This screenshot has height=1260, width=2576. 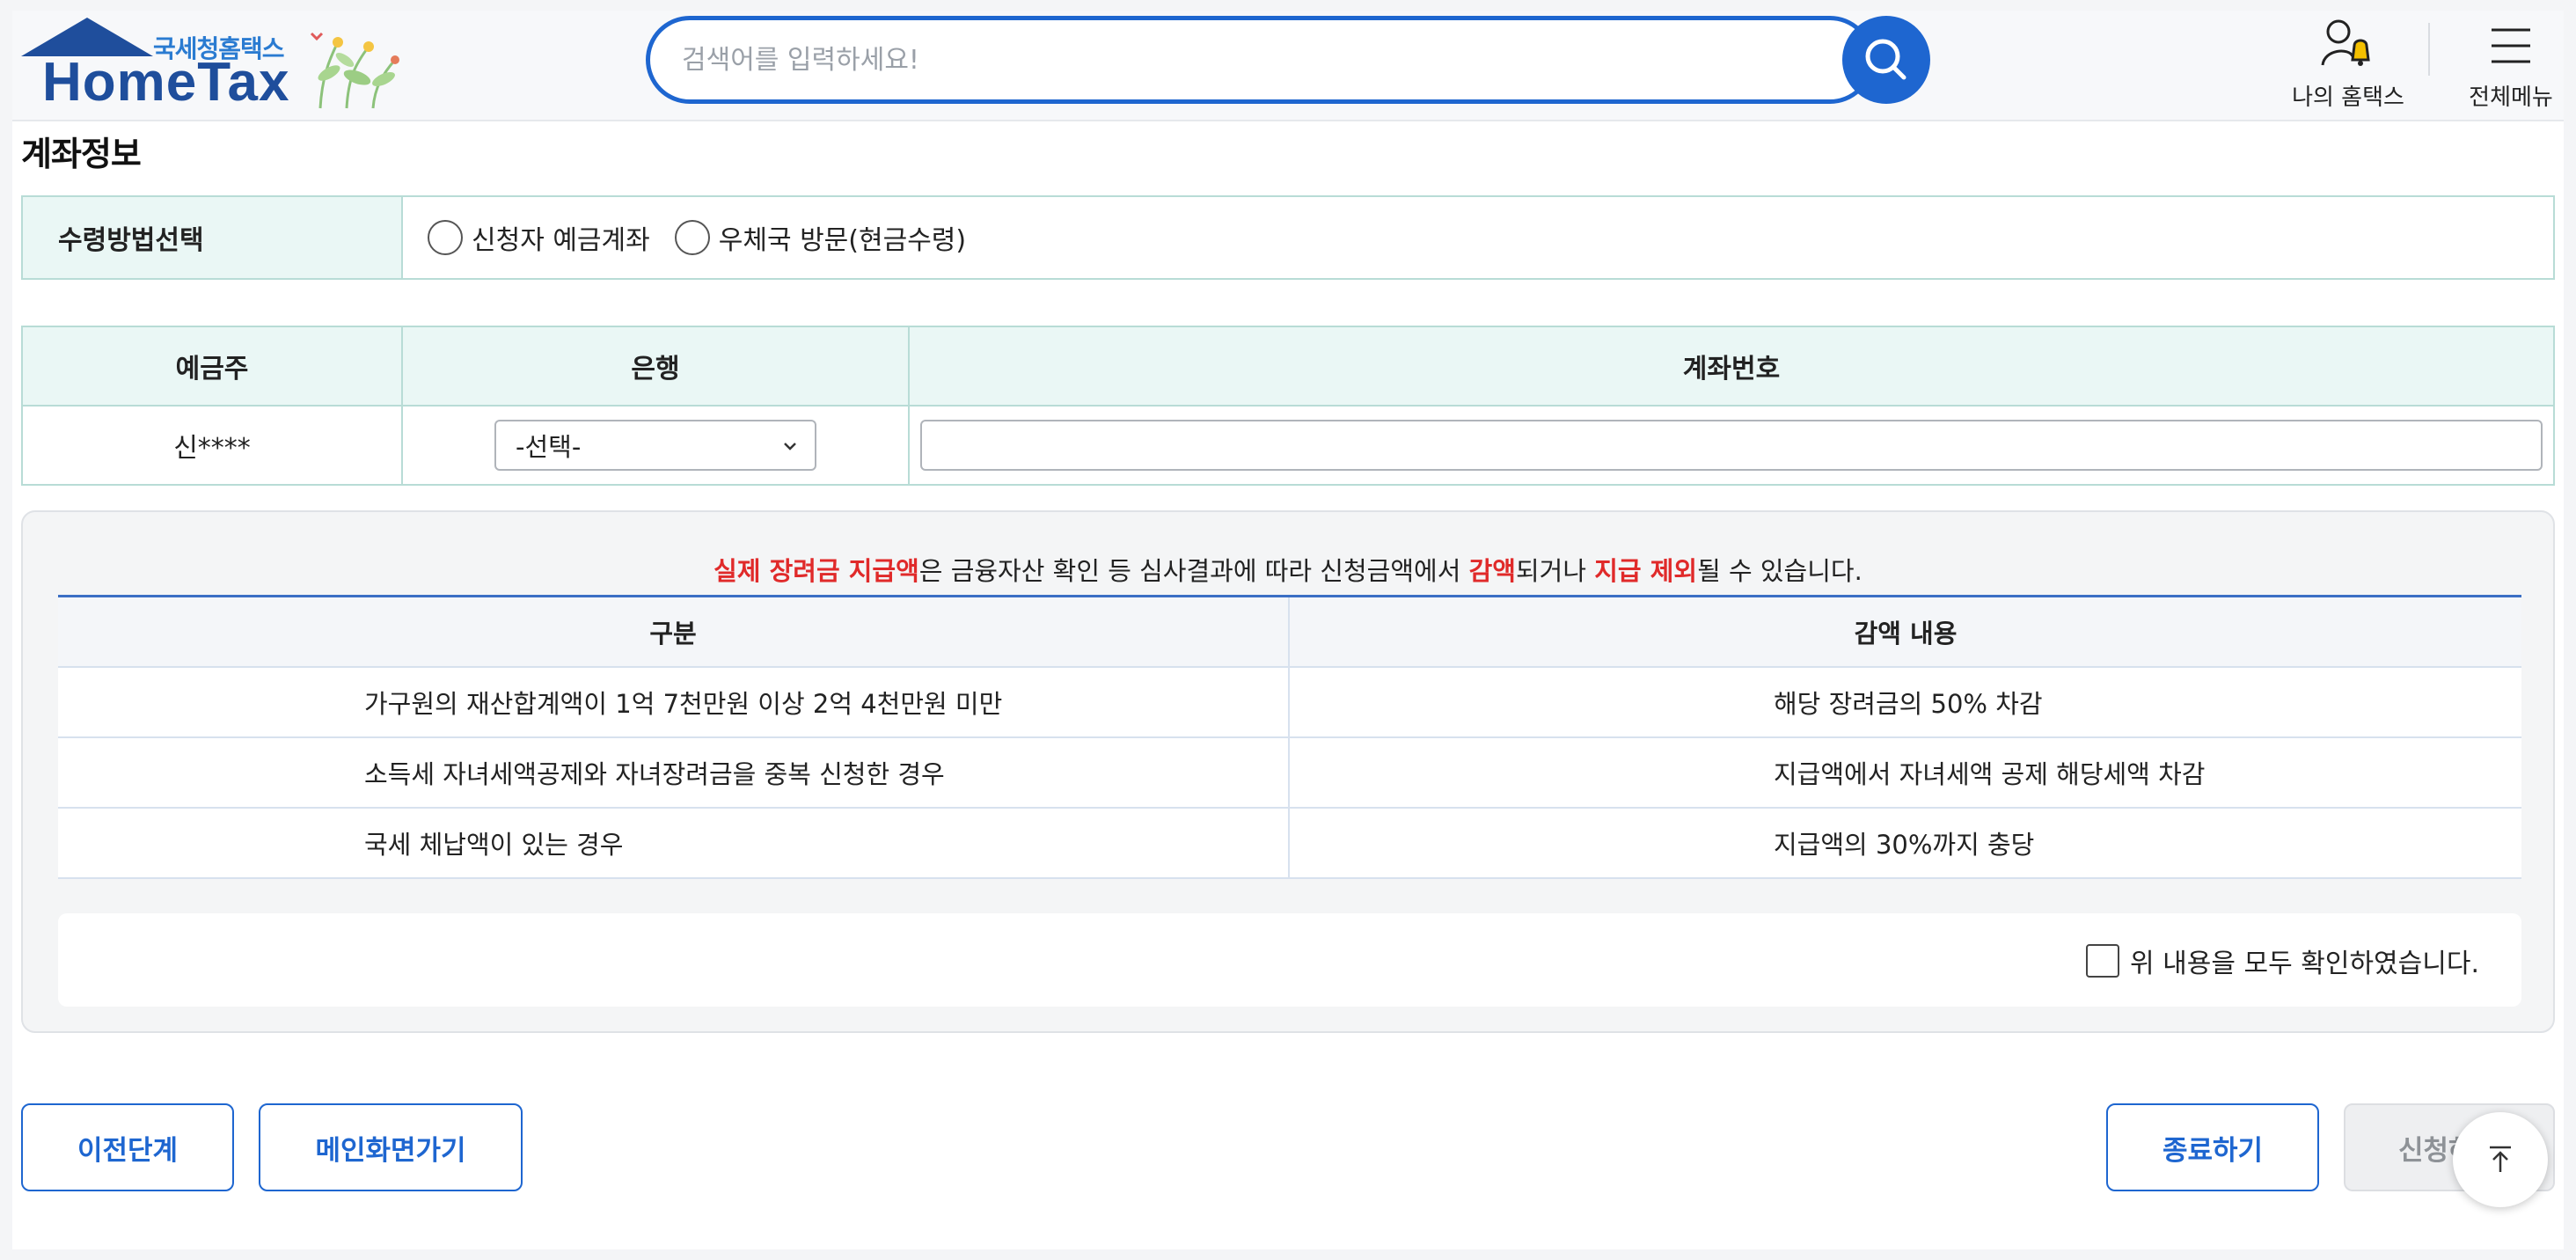 I want to click on user-bell-icon, so click(x=2345, y=42).